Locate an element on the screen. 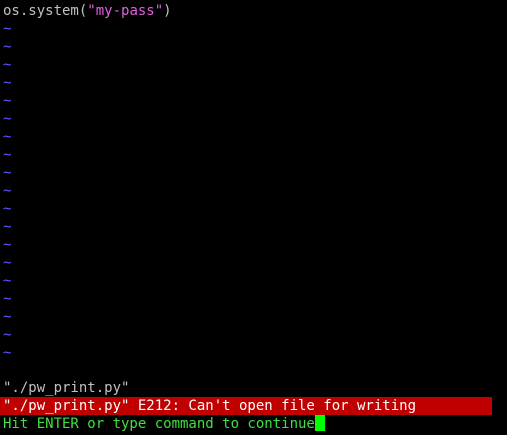 The image size is (507, 435). prompt-text: Hit ENTER or type command to continue is located at coordinates (159, 424).